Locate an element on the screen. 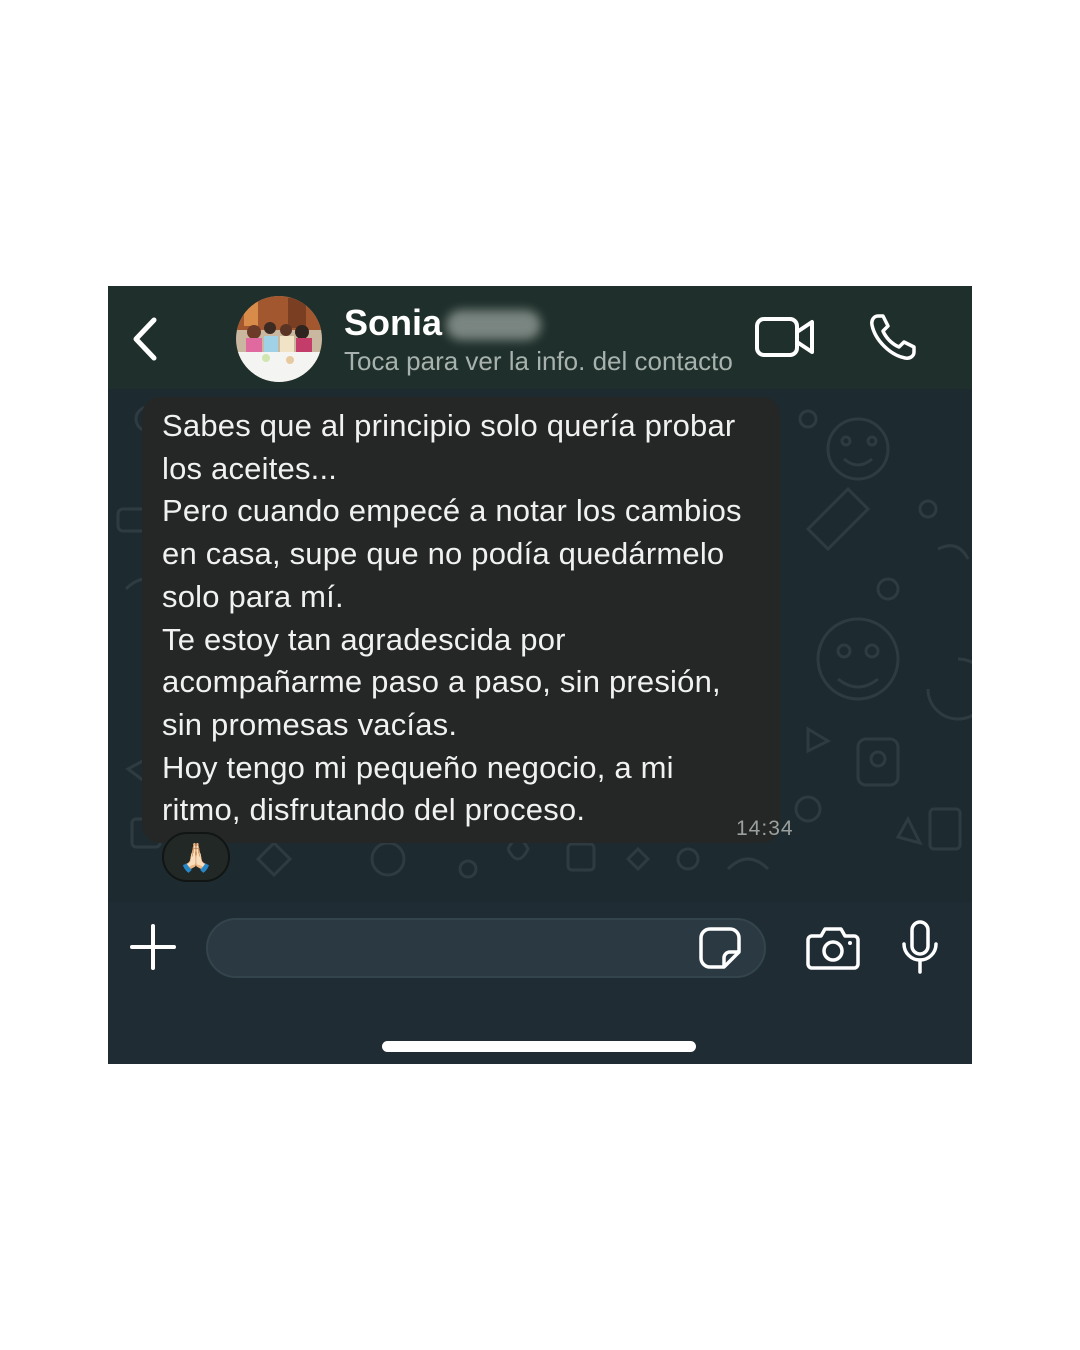 This screenshot has height=1350, width=1080. camera-icon is located at coordinates (833, 948).